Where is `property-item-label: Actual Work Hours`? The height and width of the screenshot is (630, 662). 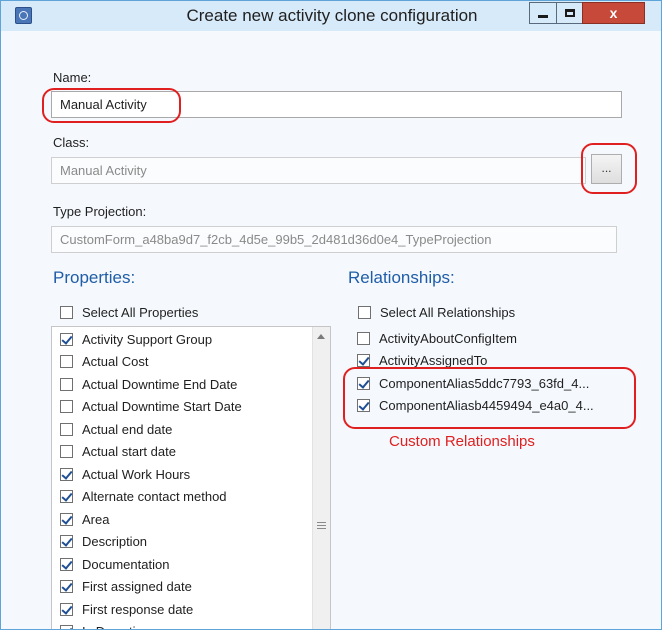 property-item-label: Actual Work Hours is located at coordinates (136, 474).